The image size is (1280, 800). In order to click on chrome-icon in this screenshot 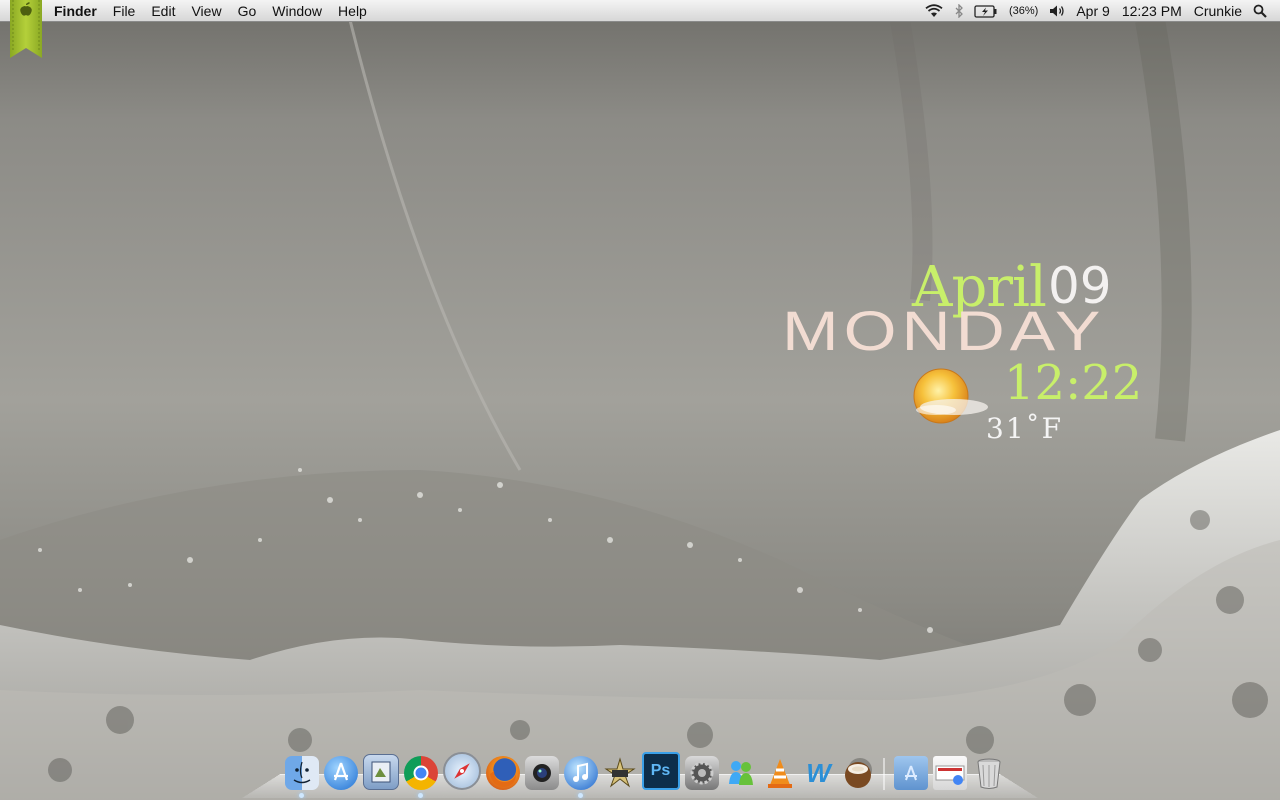, I will do `click(420, 777)`.